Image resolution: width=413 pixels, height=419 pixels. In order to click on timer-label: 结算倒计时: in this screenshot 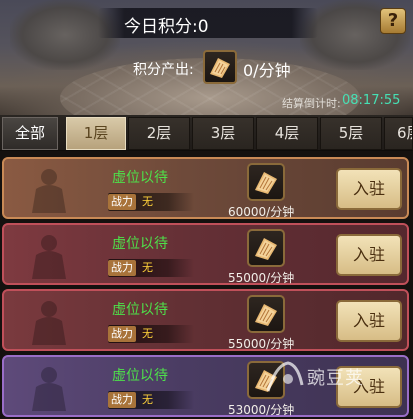, I will do `click(311, 103)`.